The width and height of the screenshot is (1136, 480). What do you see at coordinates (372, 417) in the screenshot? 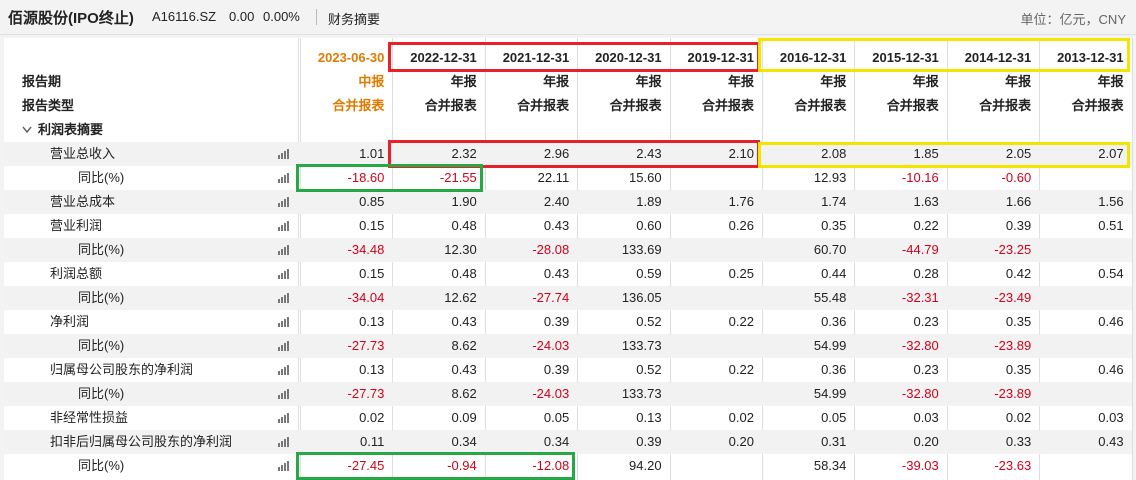
I see `table-cell: 0.02` at bounding box center [372, 417].